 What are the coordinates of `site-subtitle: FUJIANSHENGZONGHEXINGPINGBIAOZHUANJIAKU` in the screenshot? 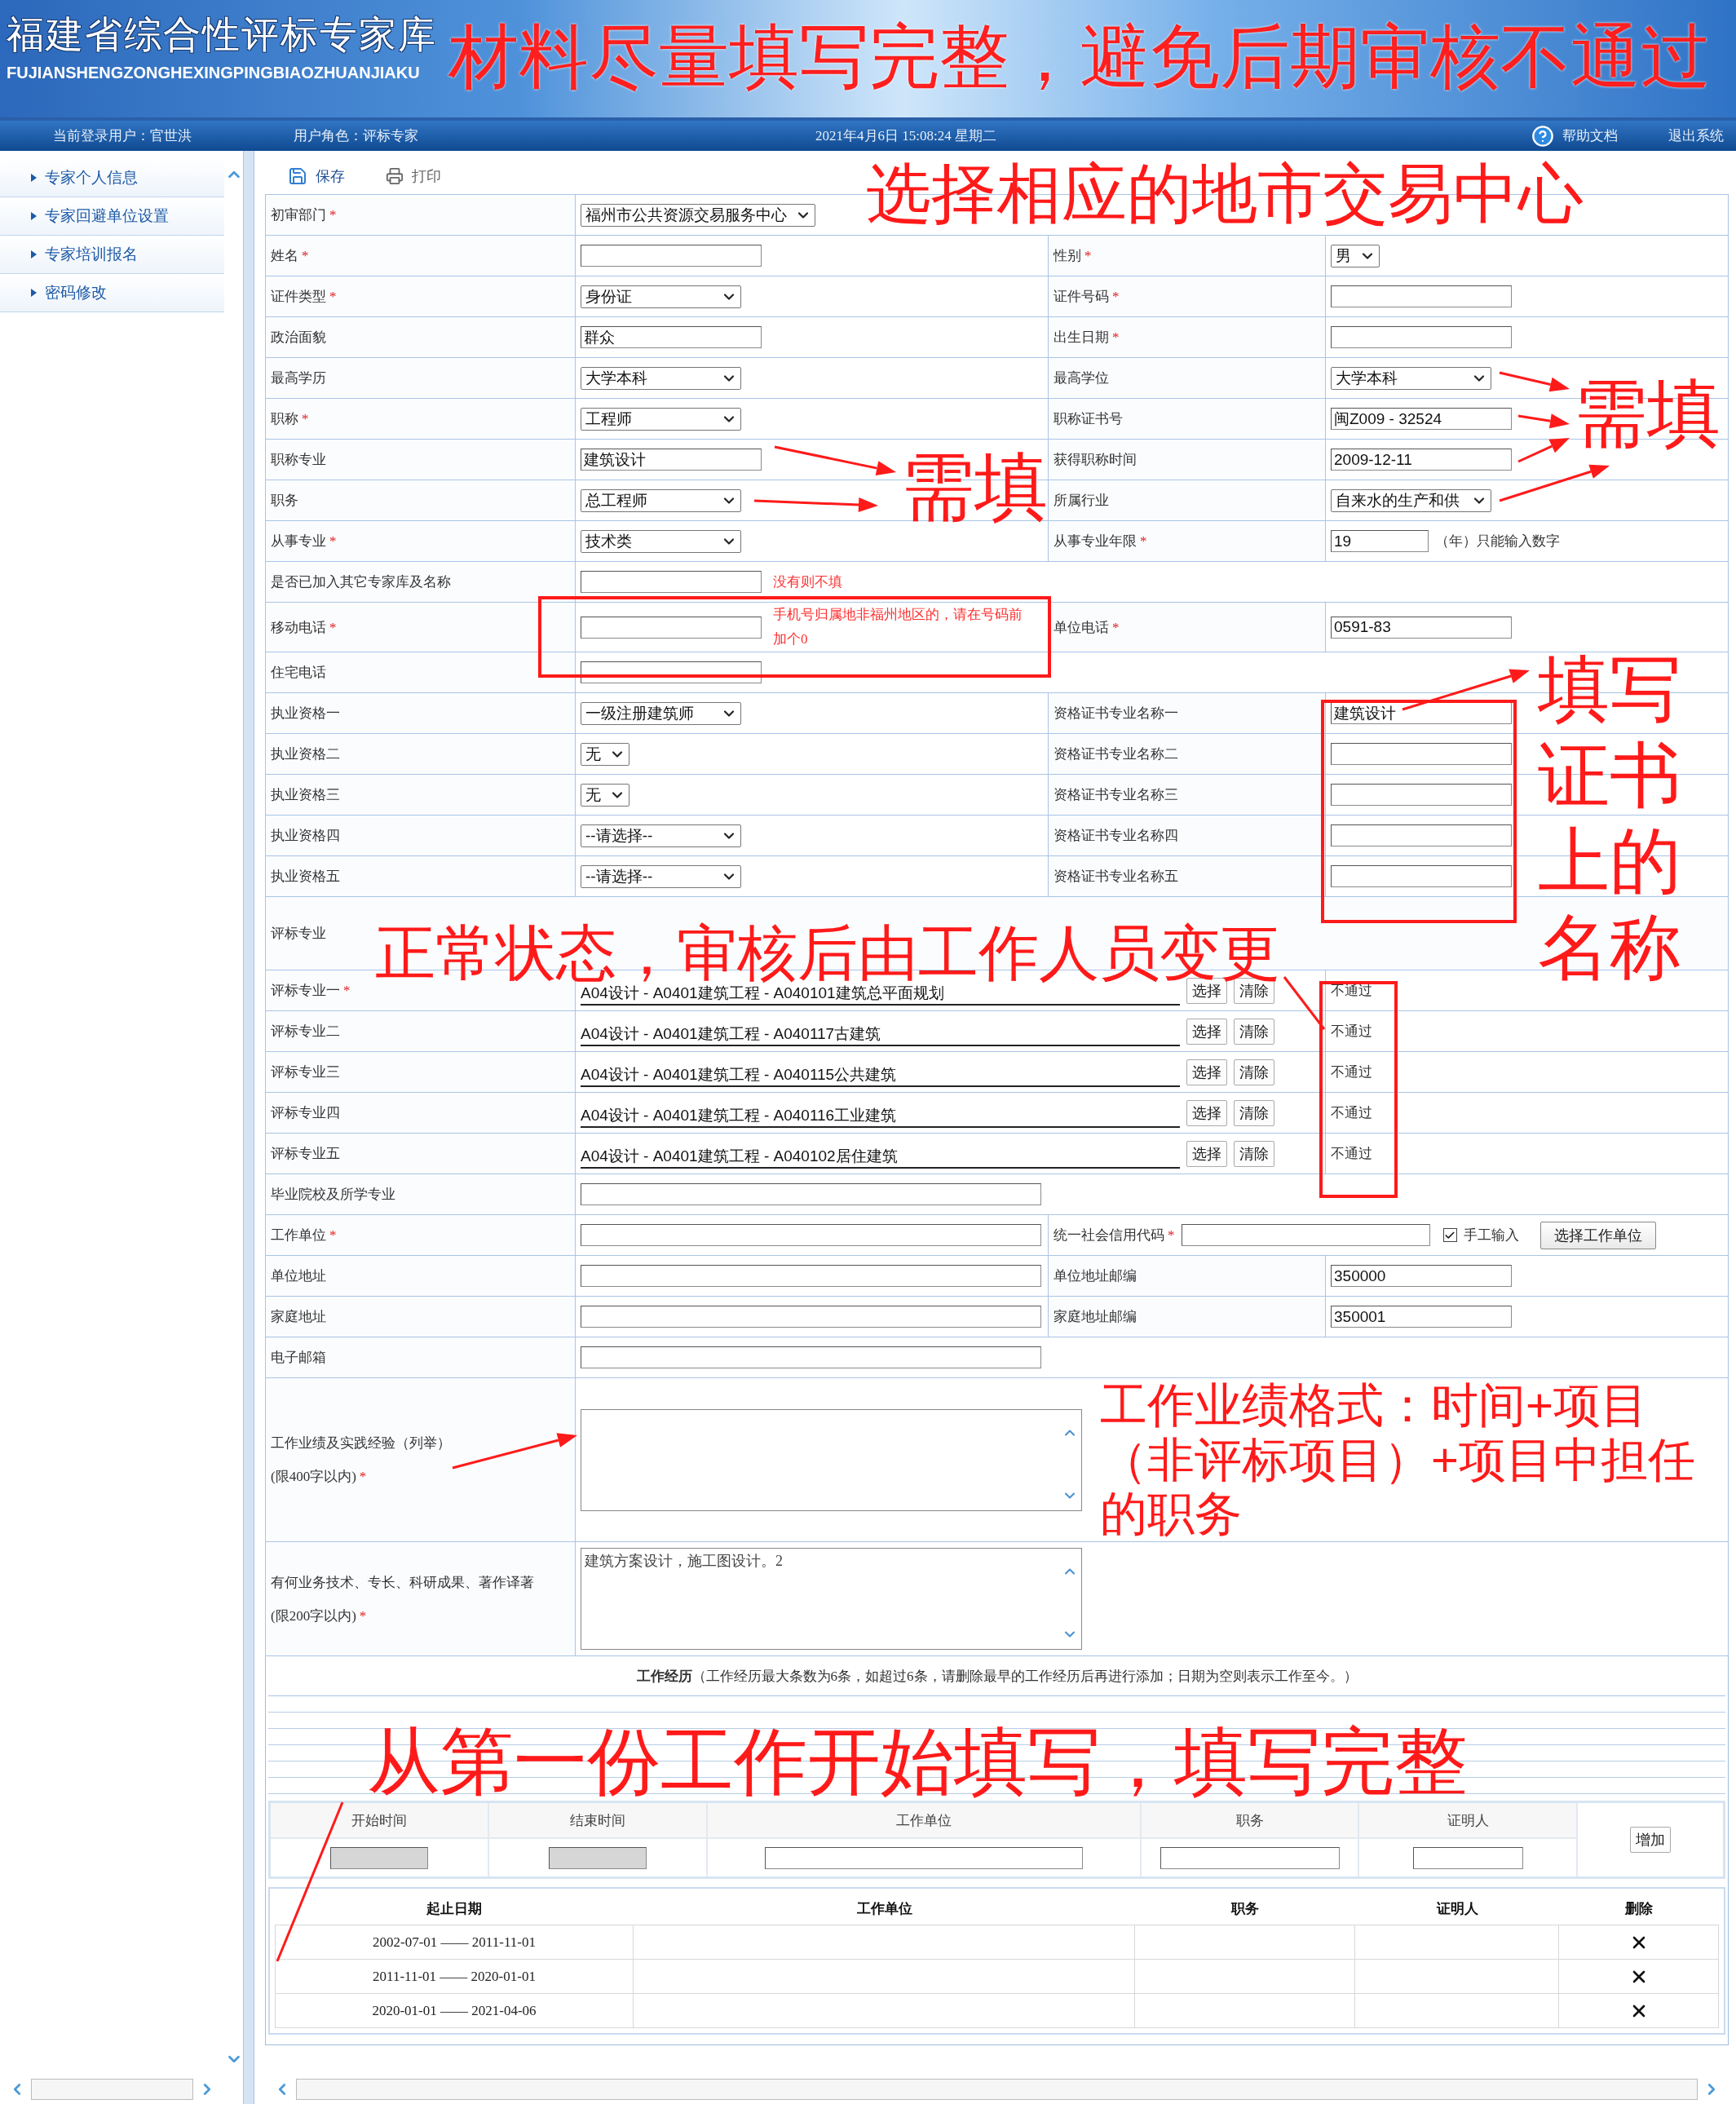 It's located at (214, 73).